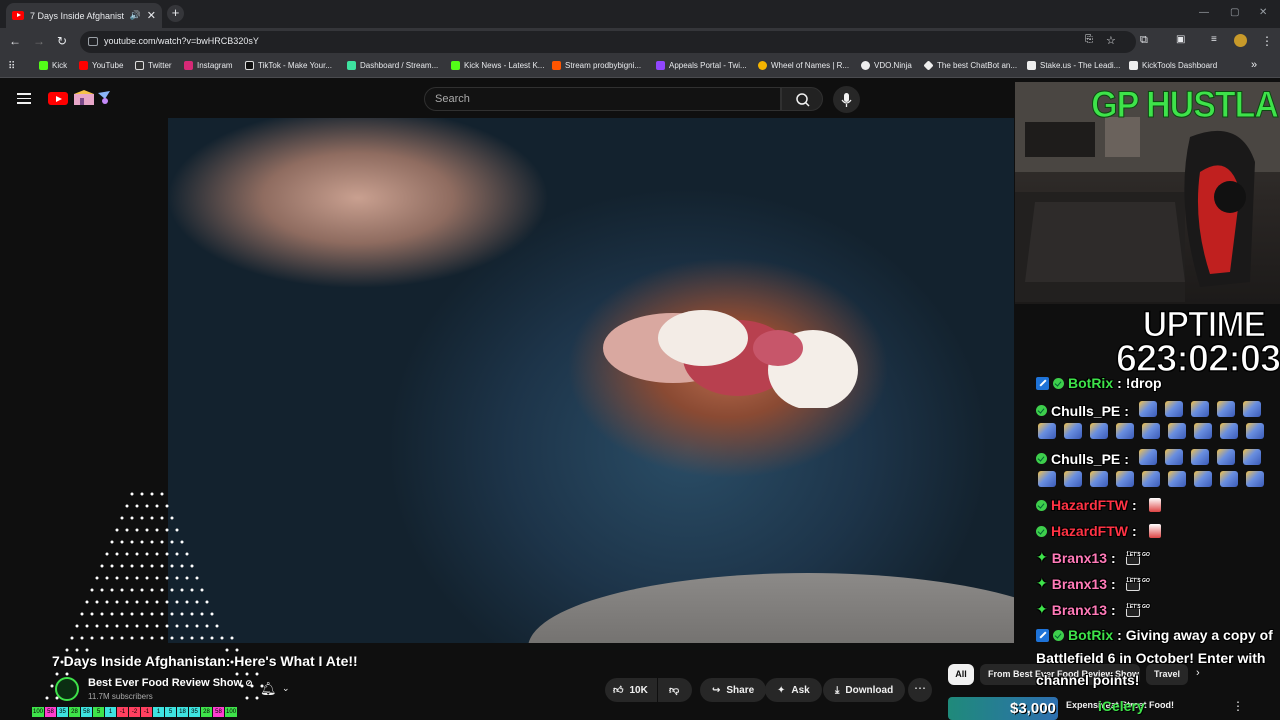 The height and width of the screenshot is (720, 1280). Describe the element at coordinates (18, 15) in the screenshot. I see `youtube-favicon-icon` at that location.